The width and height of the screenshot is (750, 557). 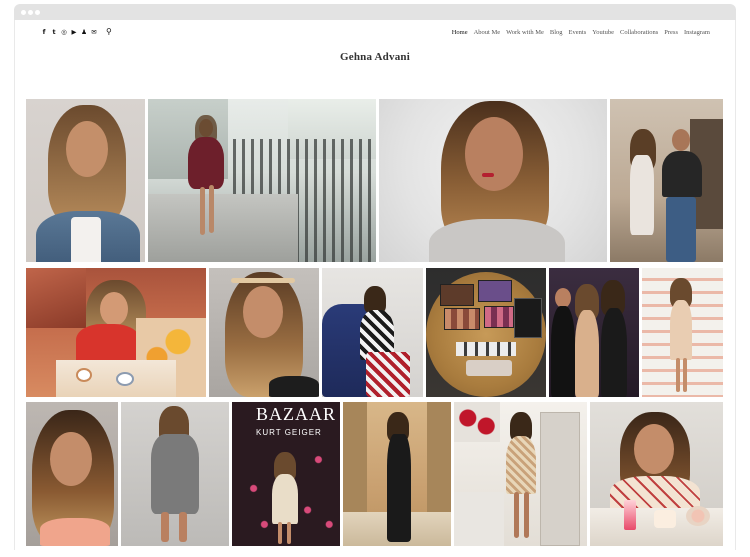 What do you see at coordinates (94, 32) in the screenshot?
I see `email-icon: ✉` at bounding box center [94, 32].